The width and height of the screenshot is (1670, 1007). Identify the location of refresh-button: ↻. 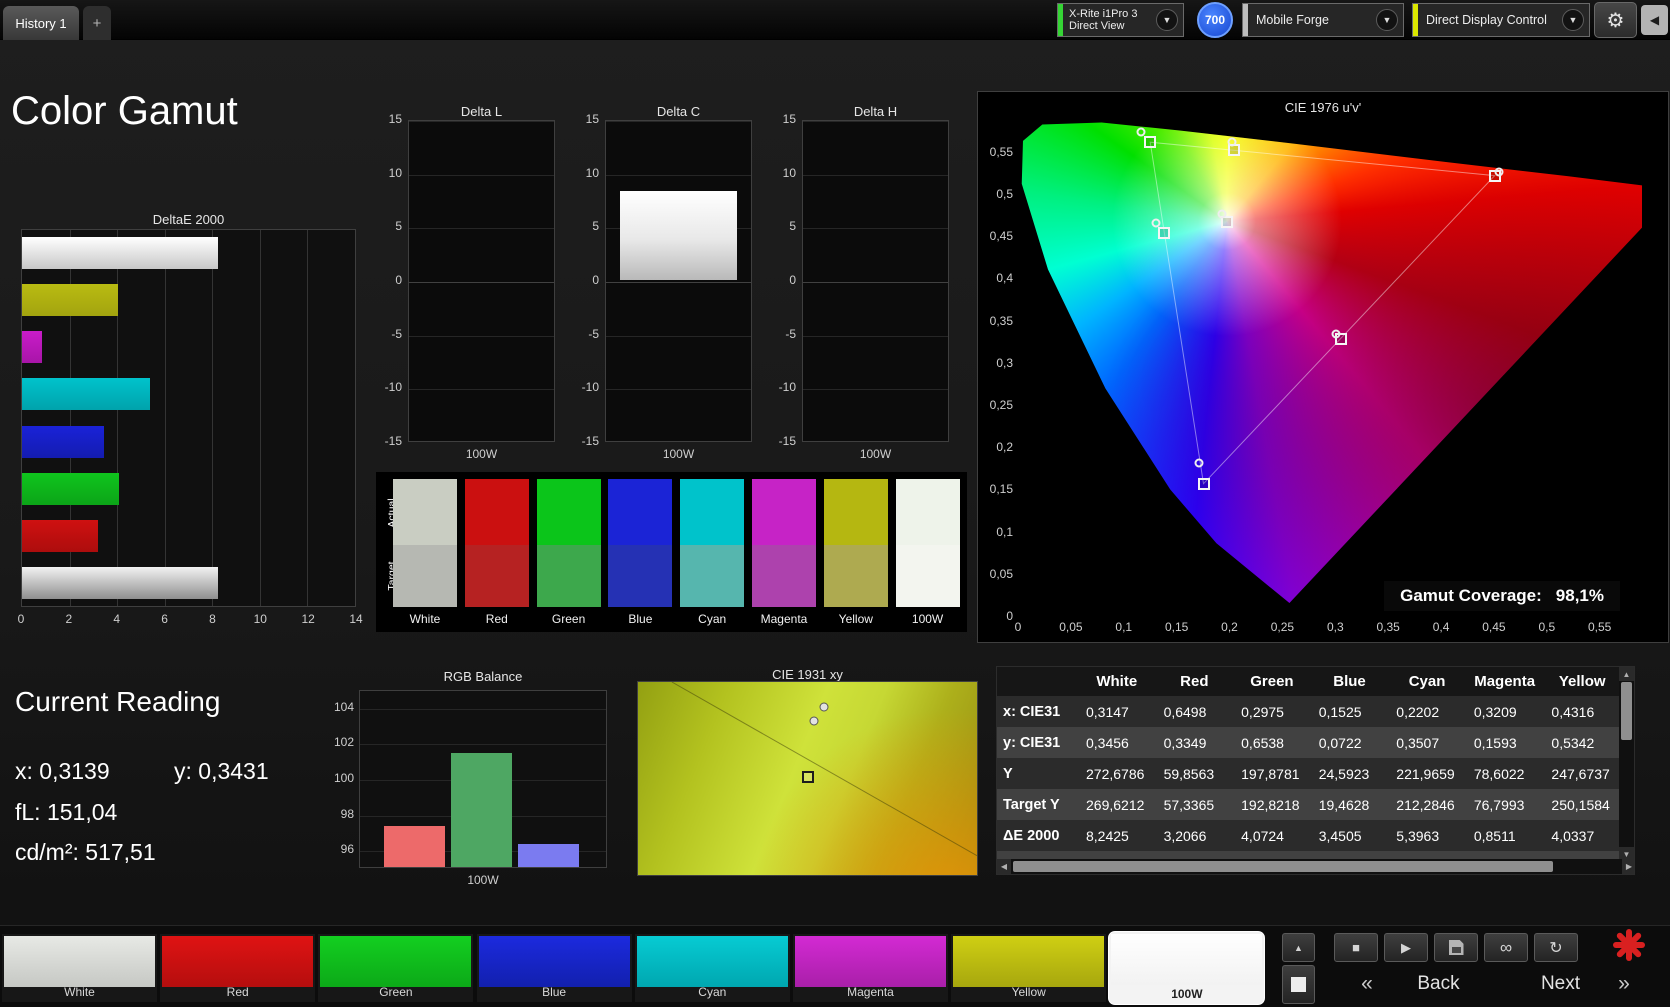
(1556, 947).